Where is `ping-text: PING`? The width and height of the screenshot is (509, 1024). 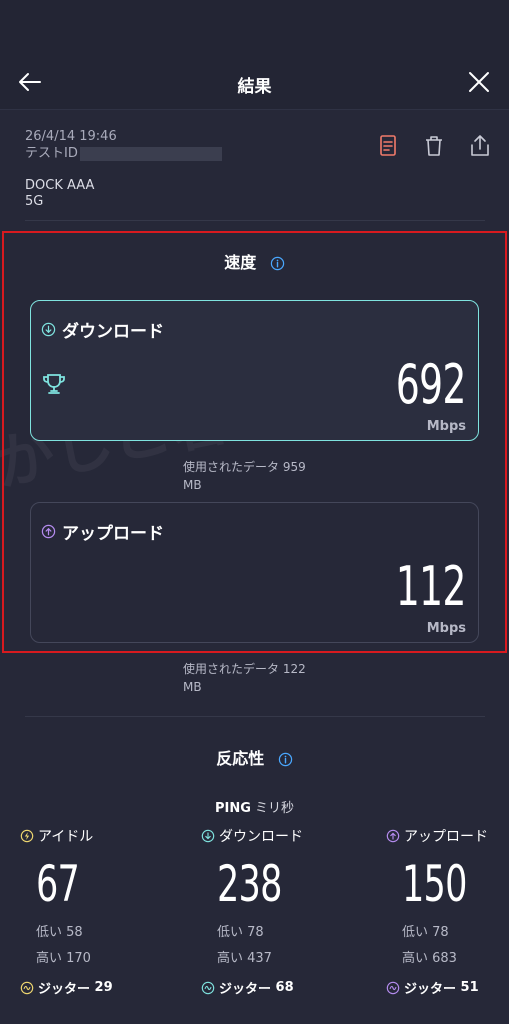
ping-text: PING is located at coordinates (232, 808).